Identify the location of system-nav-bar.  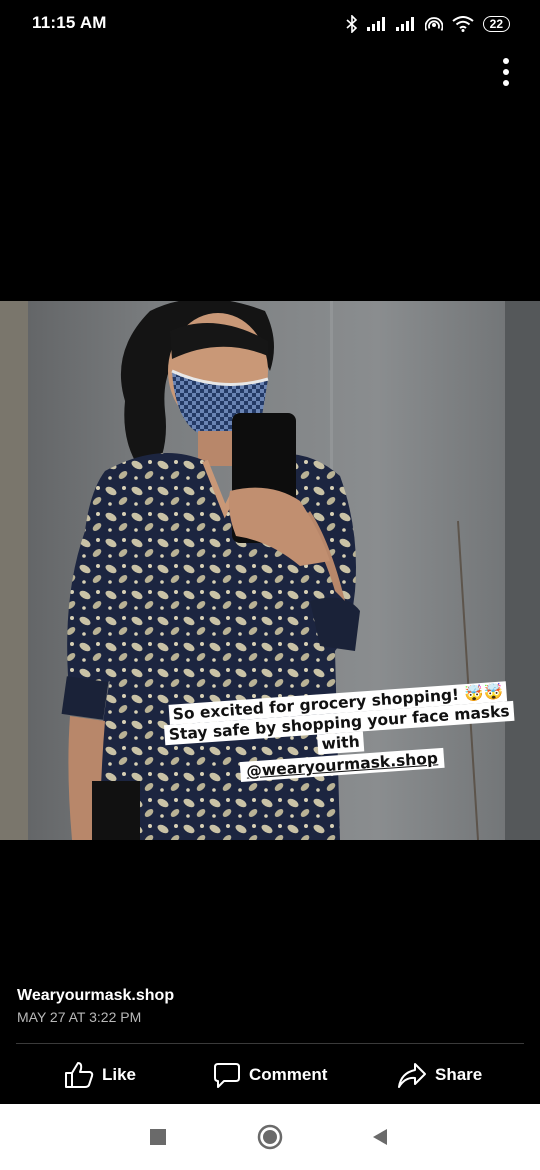
(270, 1137).